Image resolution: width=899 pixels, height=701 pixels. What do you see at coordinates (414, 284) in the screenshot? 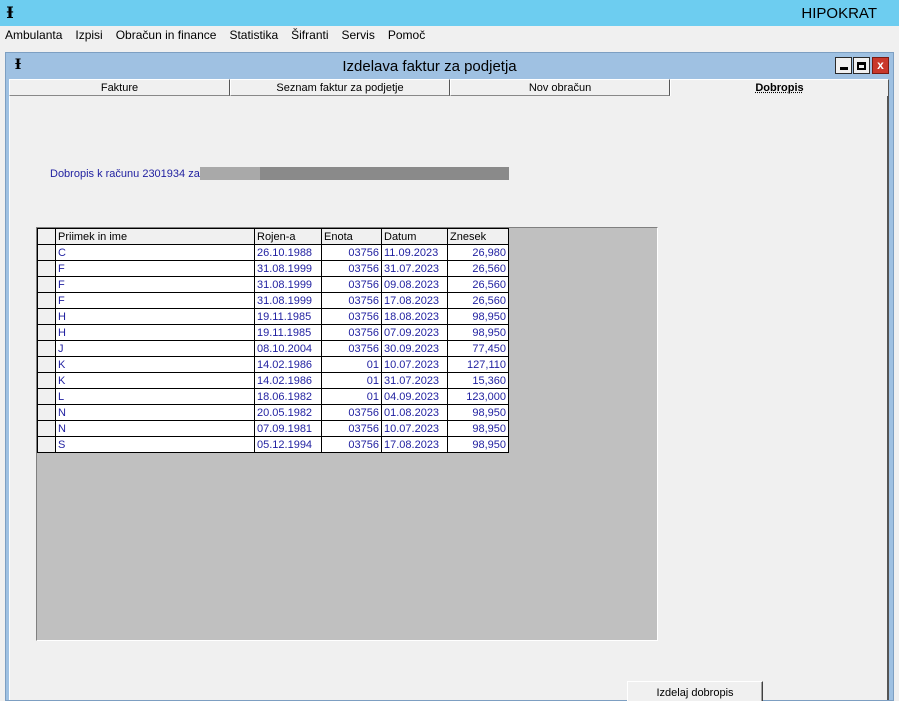
I see `cell-datum: 09.08.2023` at bounding box center [414, 284].